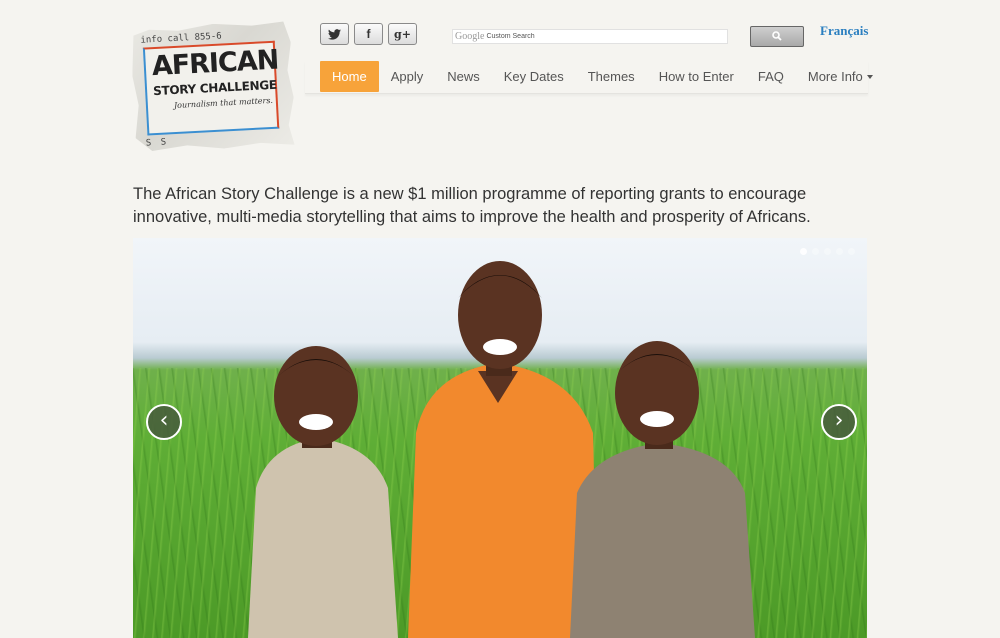 This screenshot has width=1000, height=638. What do you see at coordinates (696, 76) in the screenshot?
I see `nav-item-how-to-enter: How to Enter` at bounding box center [696, 76].